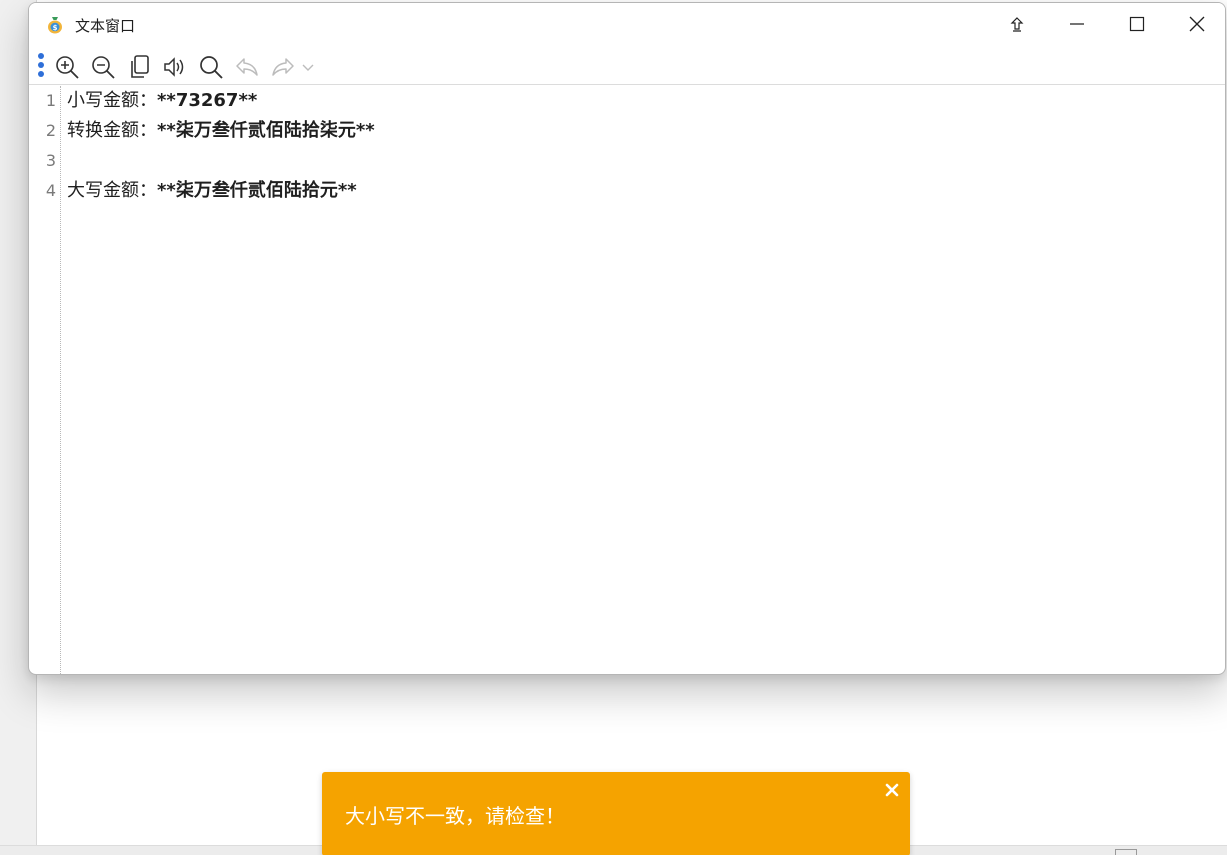 This screenshot has width=1227, height=855. I want to click on line-number: 3, so click(50, 160).